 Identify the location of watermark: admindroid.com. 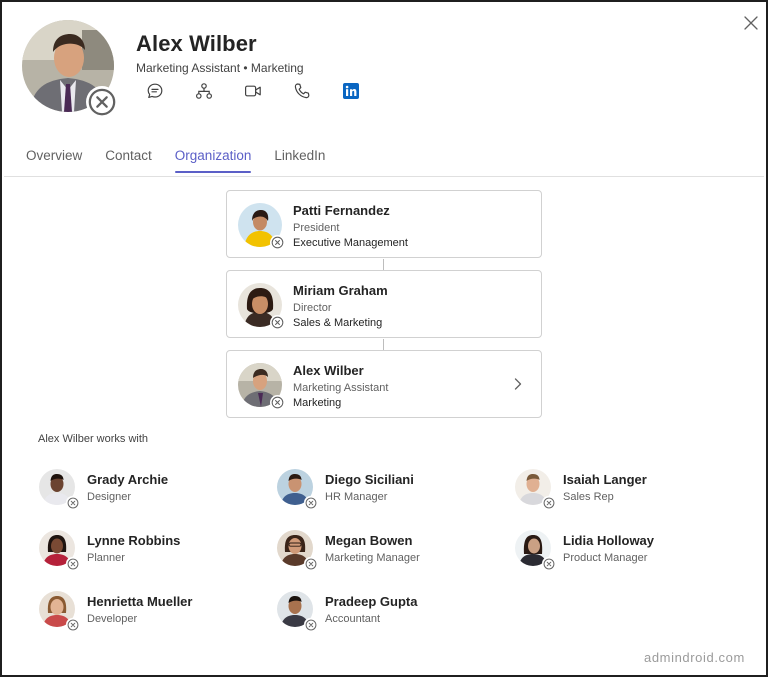
(694, 657).